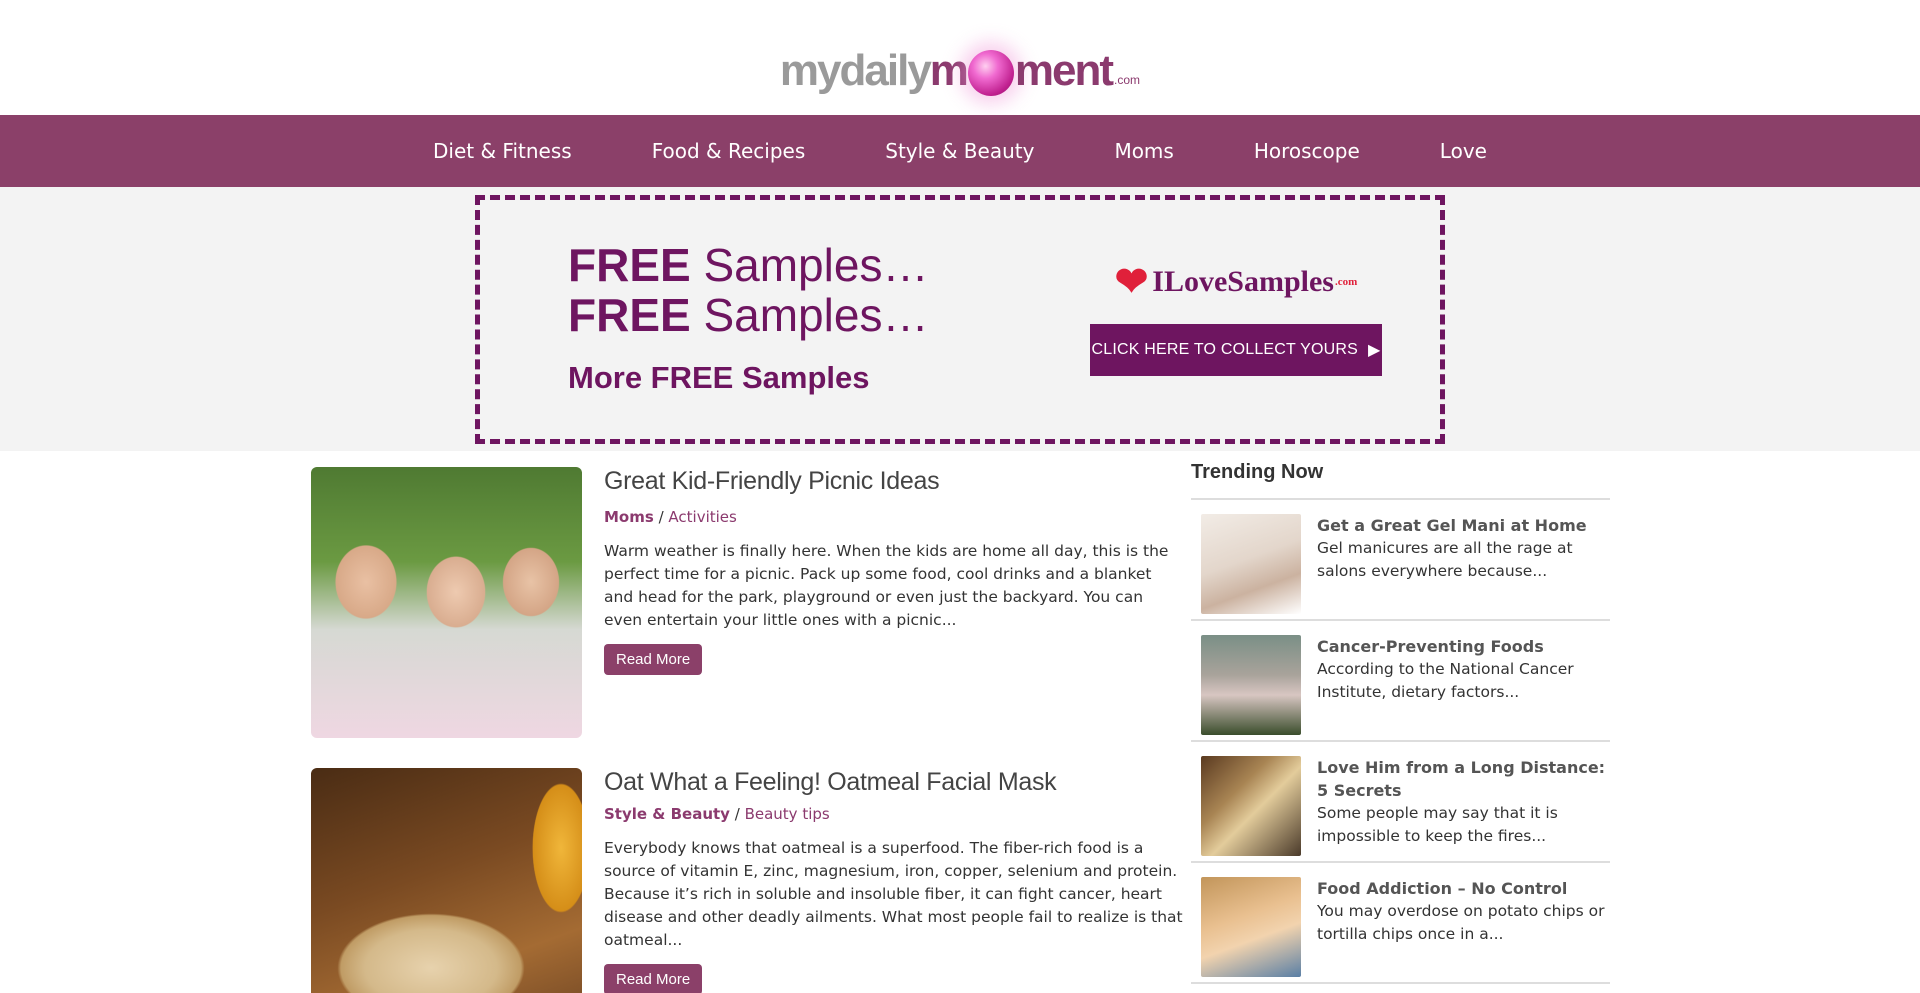 This screenshot has height=993, width=1920. Describe the element at coordinates (446, 602) in the screenshot. I see `article-image-picnic` at that location.